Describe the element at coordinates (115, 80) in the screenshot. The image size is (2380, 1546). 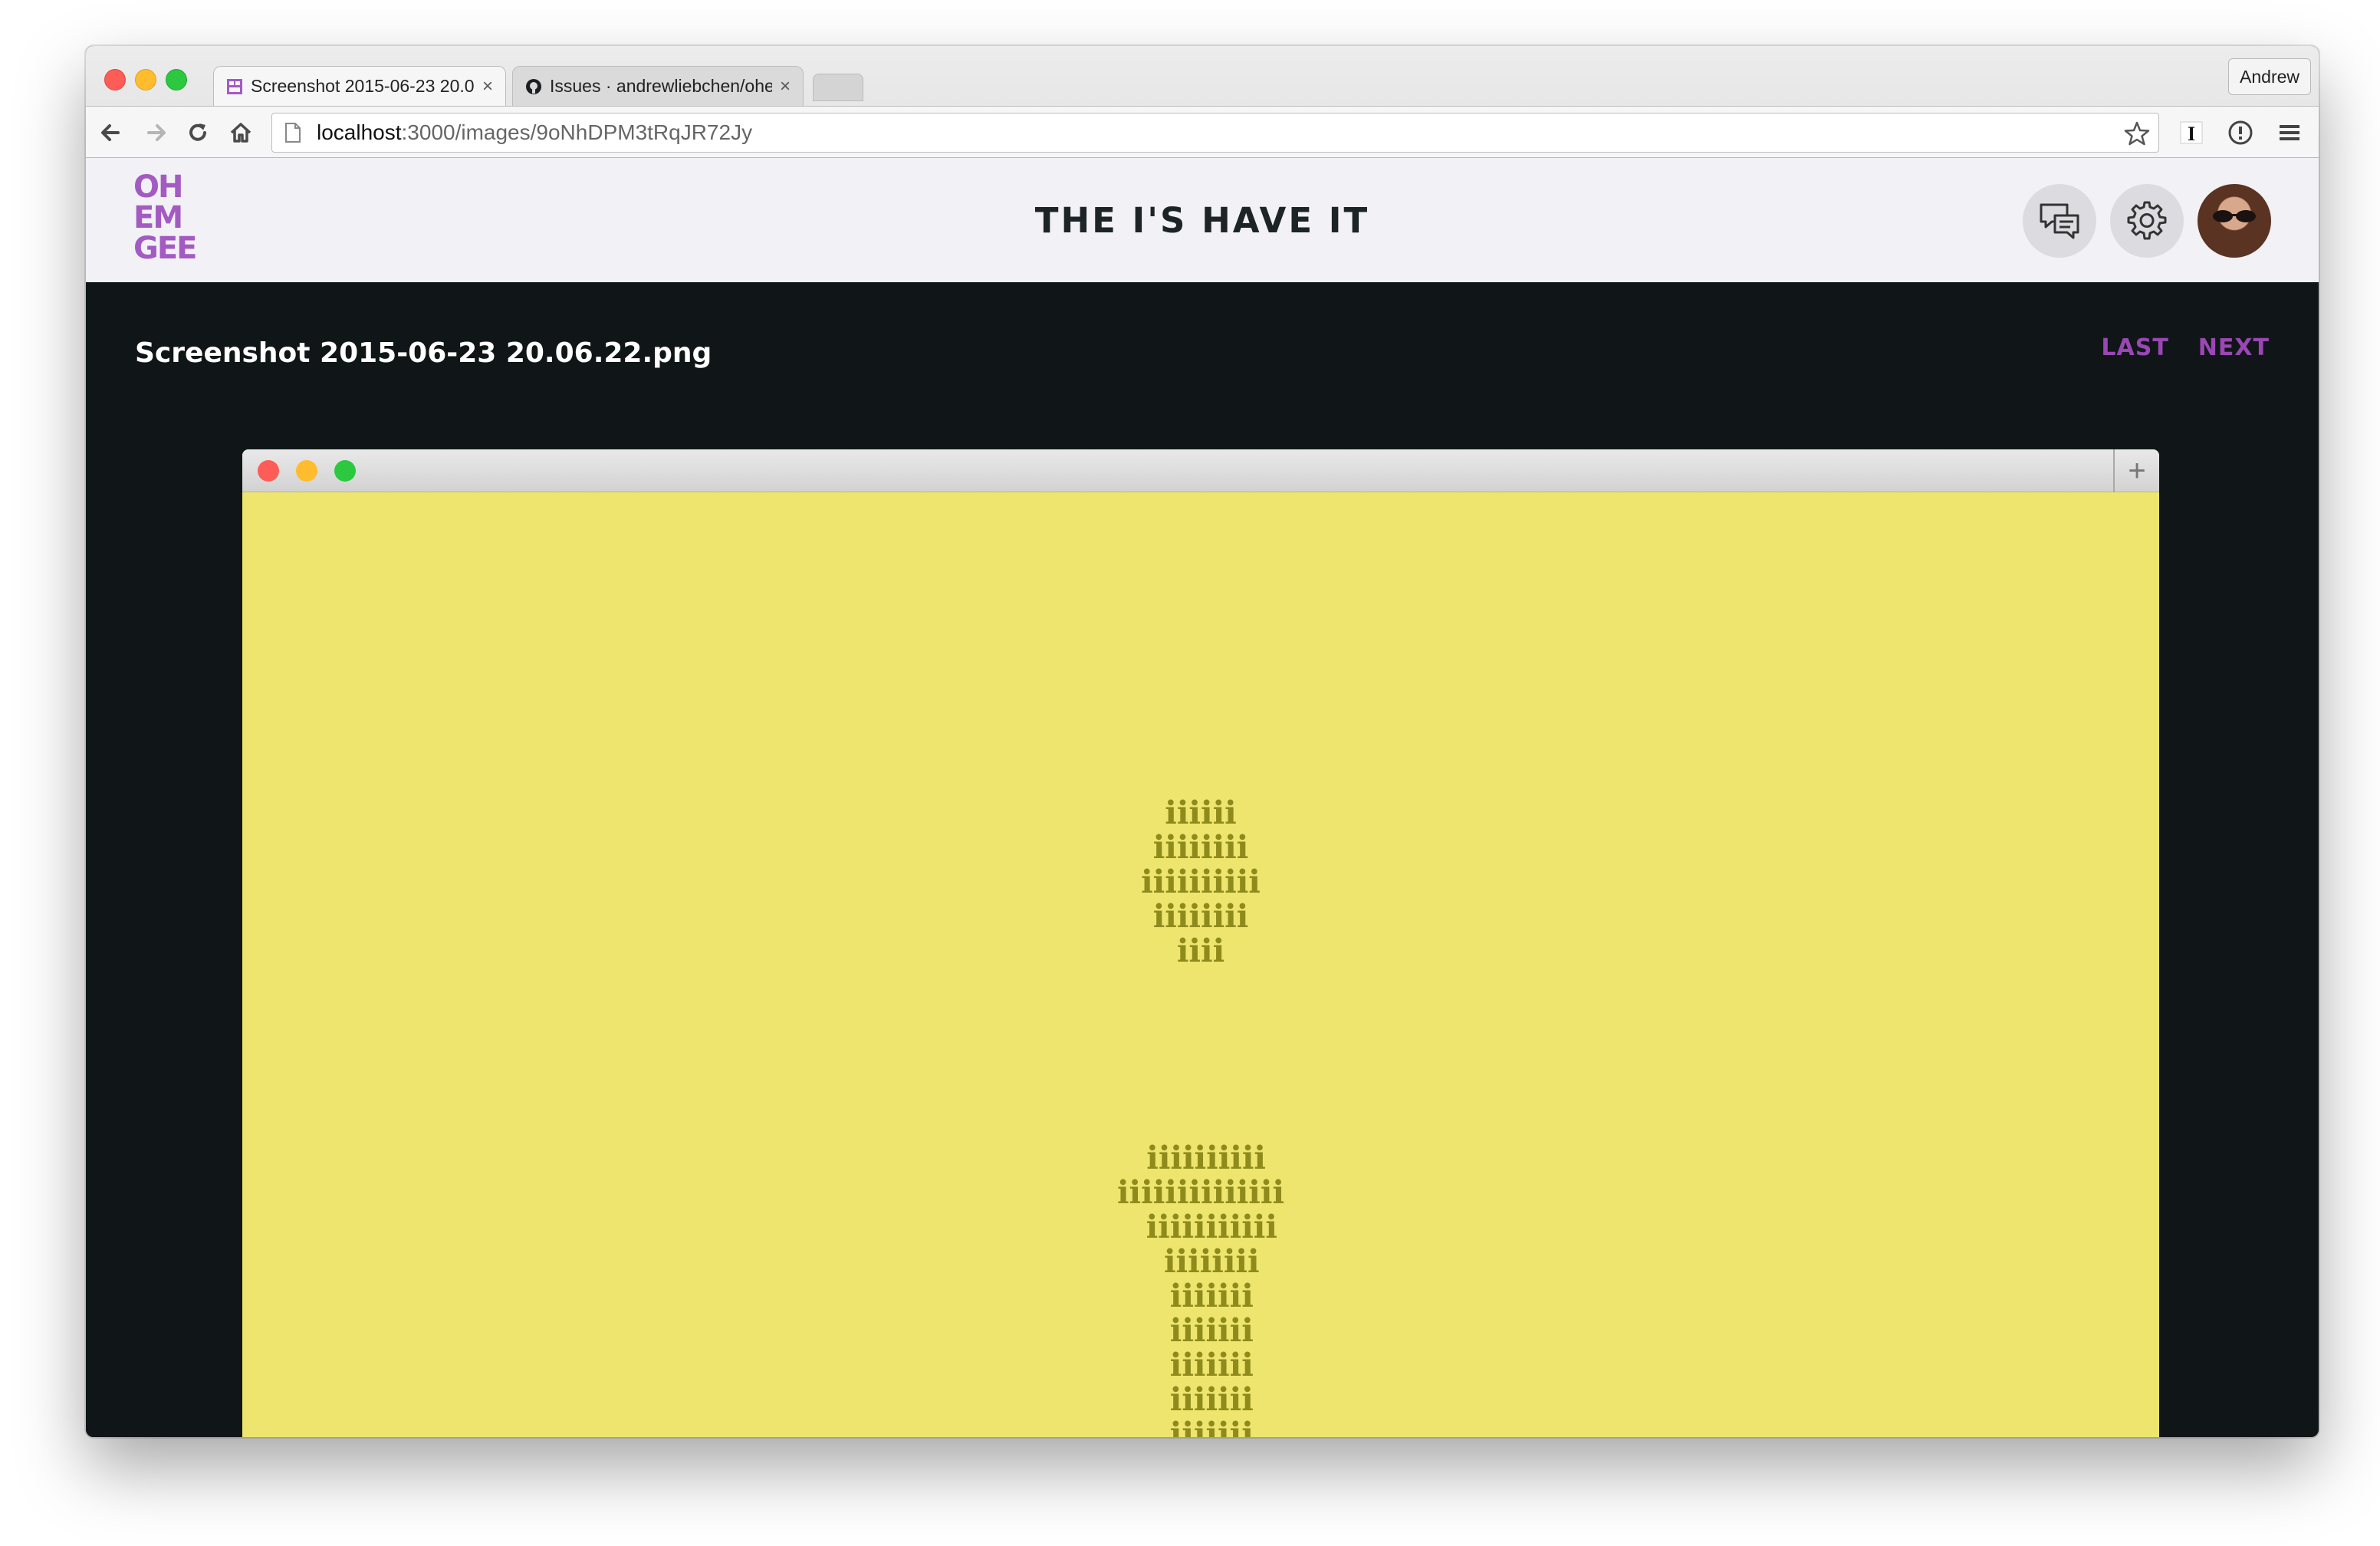
I see `close-window-button` at that location.